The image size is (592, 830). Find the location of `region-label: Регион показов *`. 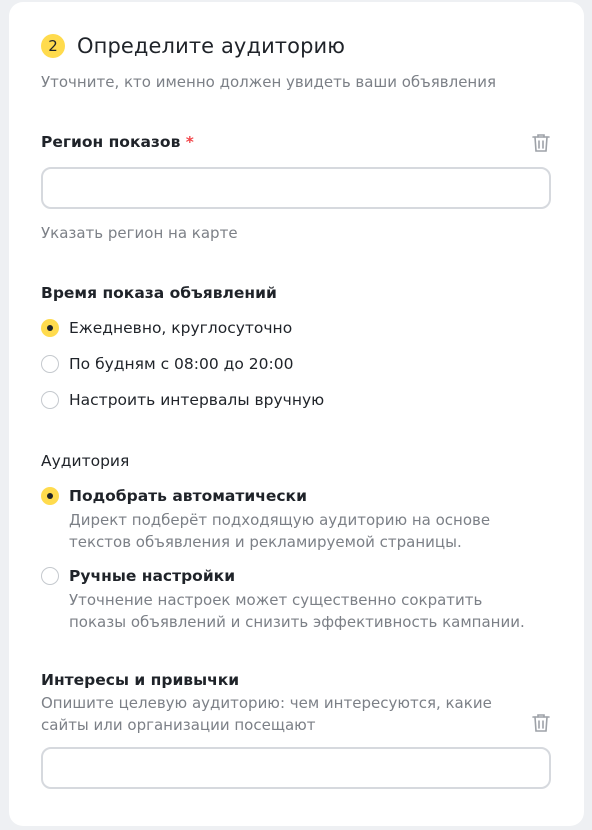

region-label: Регион показов * is located at coordinates (117, 142).